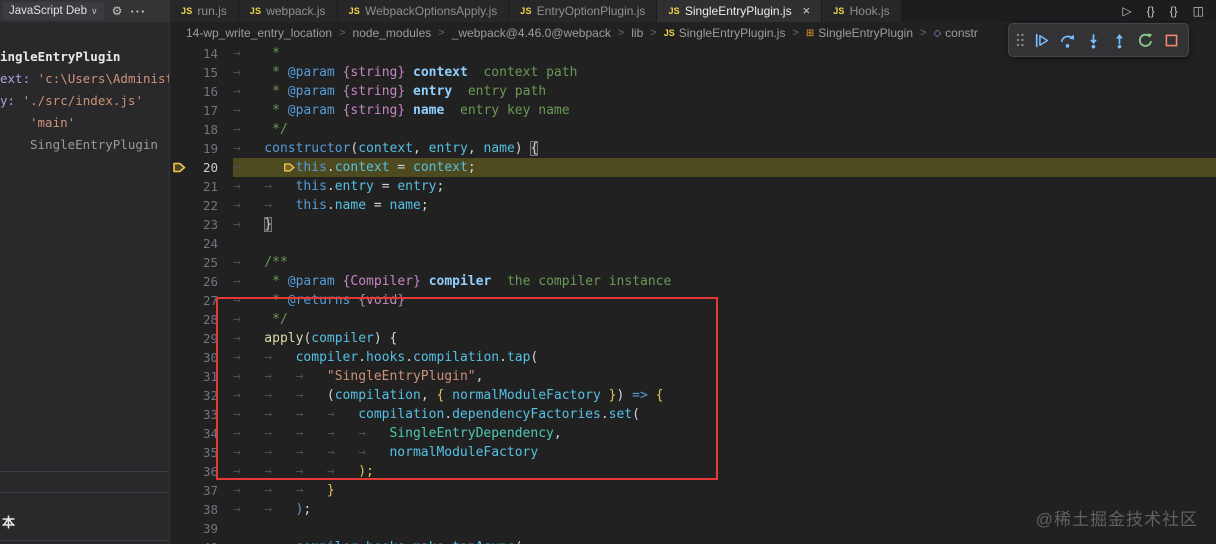  I want to click on debug-config-dropdown: JavaScript Deb ∨, so click(53, 11).